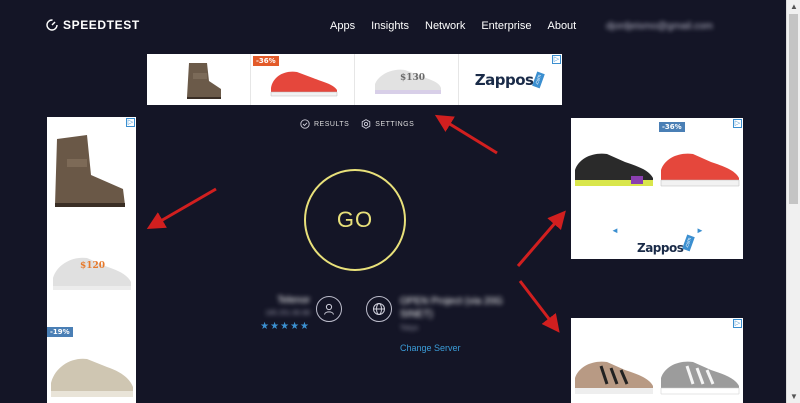 Image resolution: width=800 pixels, height=403 pixels. What do you see at coordinates (357, 124) in the screenshot?
I see `results-settings-bar: RESULTS SETTINGS` at bounding box center [357, 124].